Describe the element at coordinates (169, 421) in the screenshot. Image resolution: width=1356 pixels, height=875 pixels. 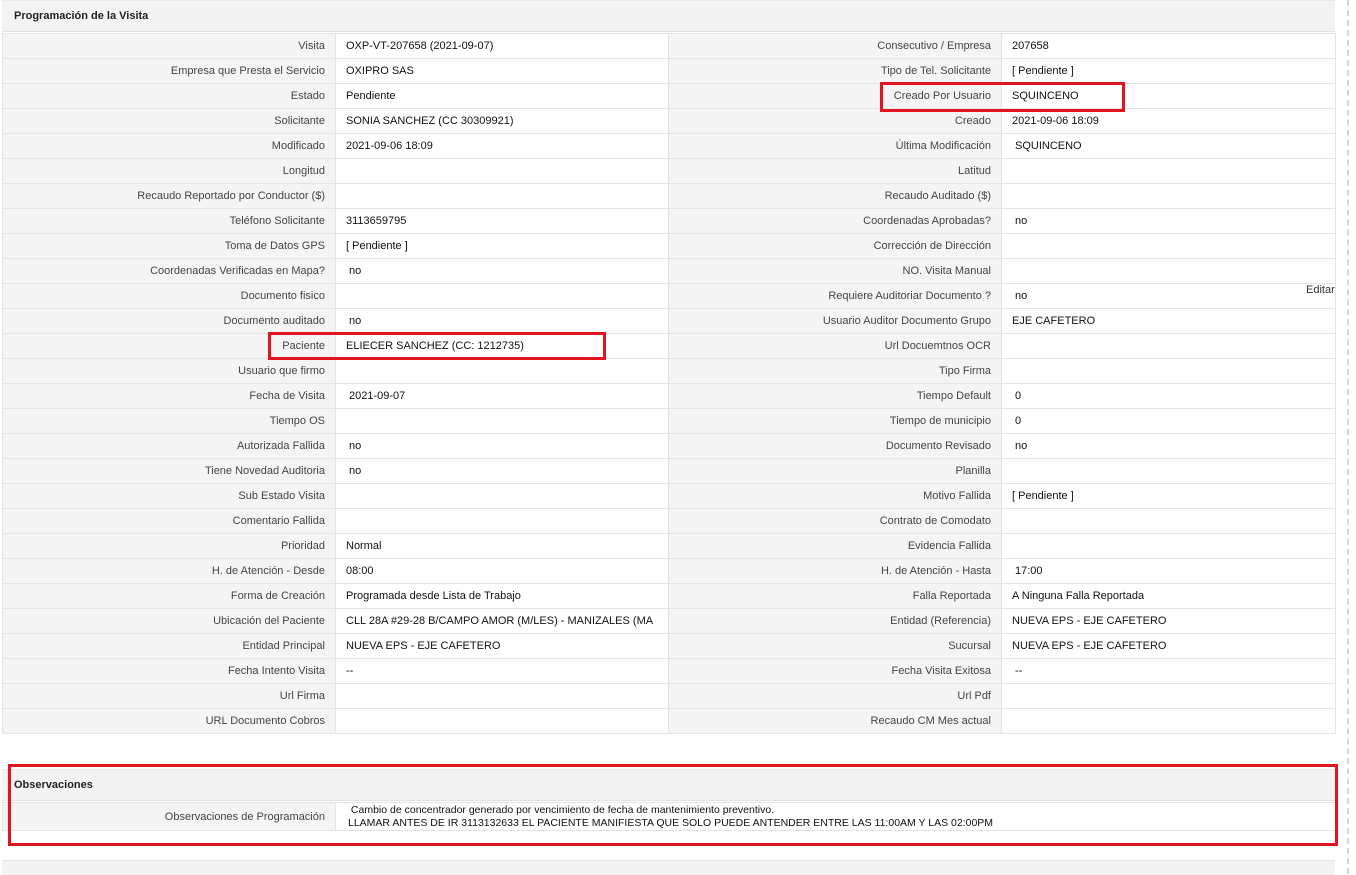
I see `field-label: Tiempo OS` at that location.